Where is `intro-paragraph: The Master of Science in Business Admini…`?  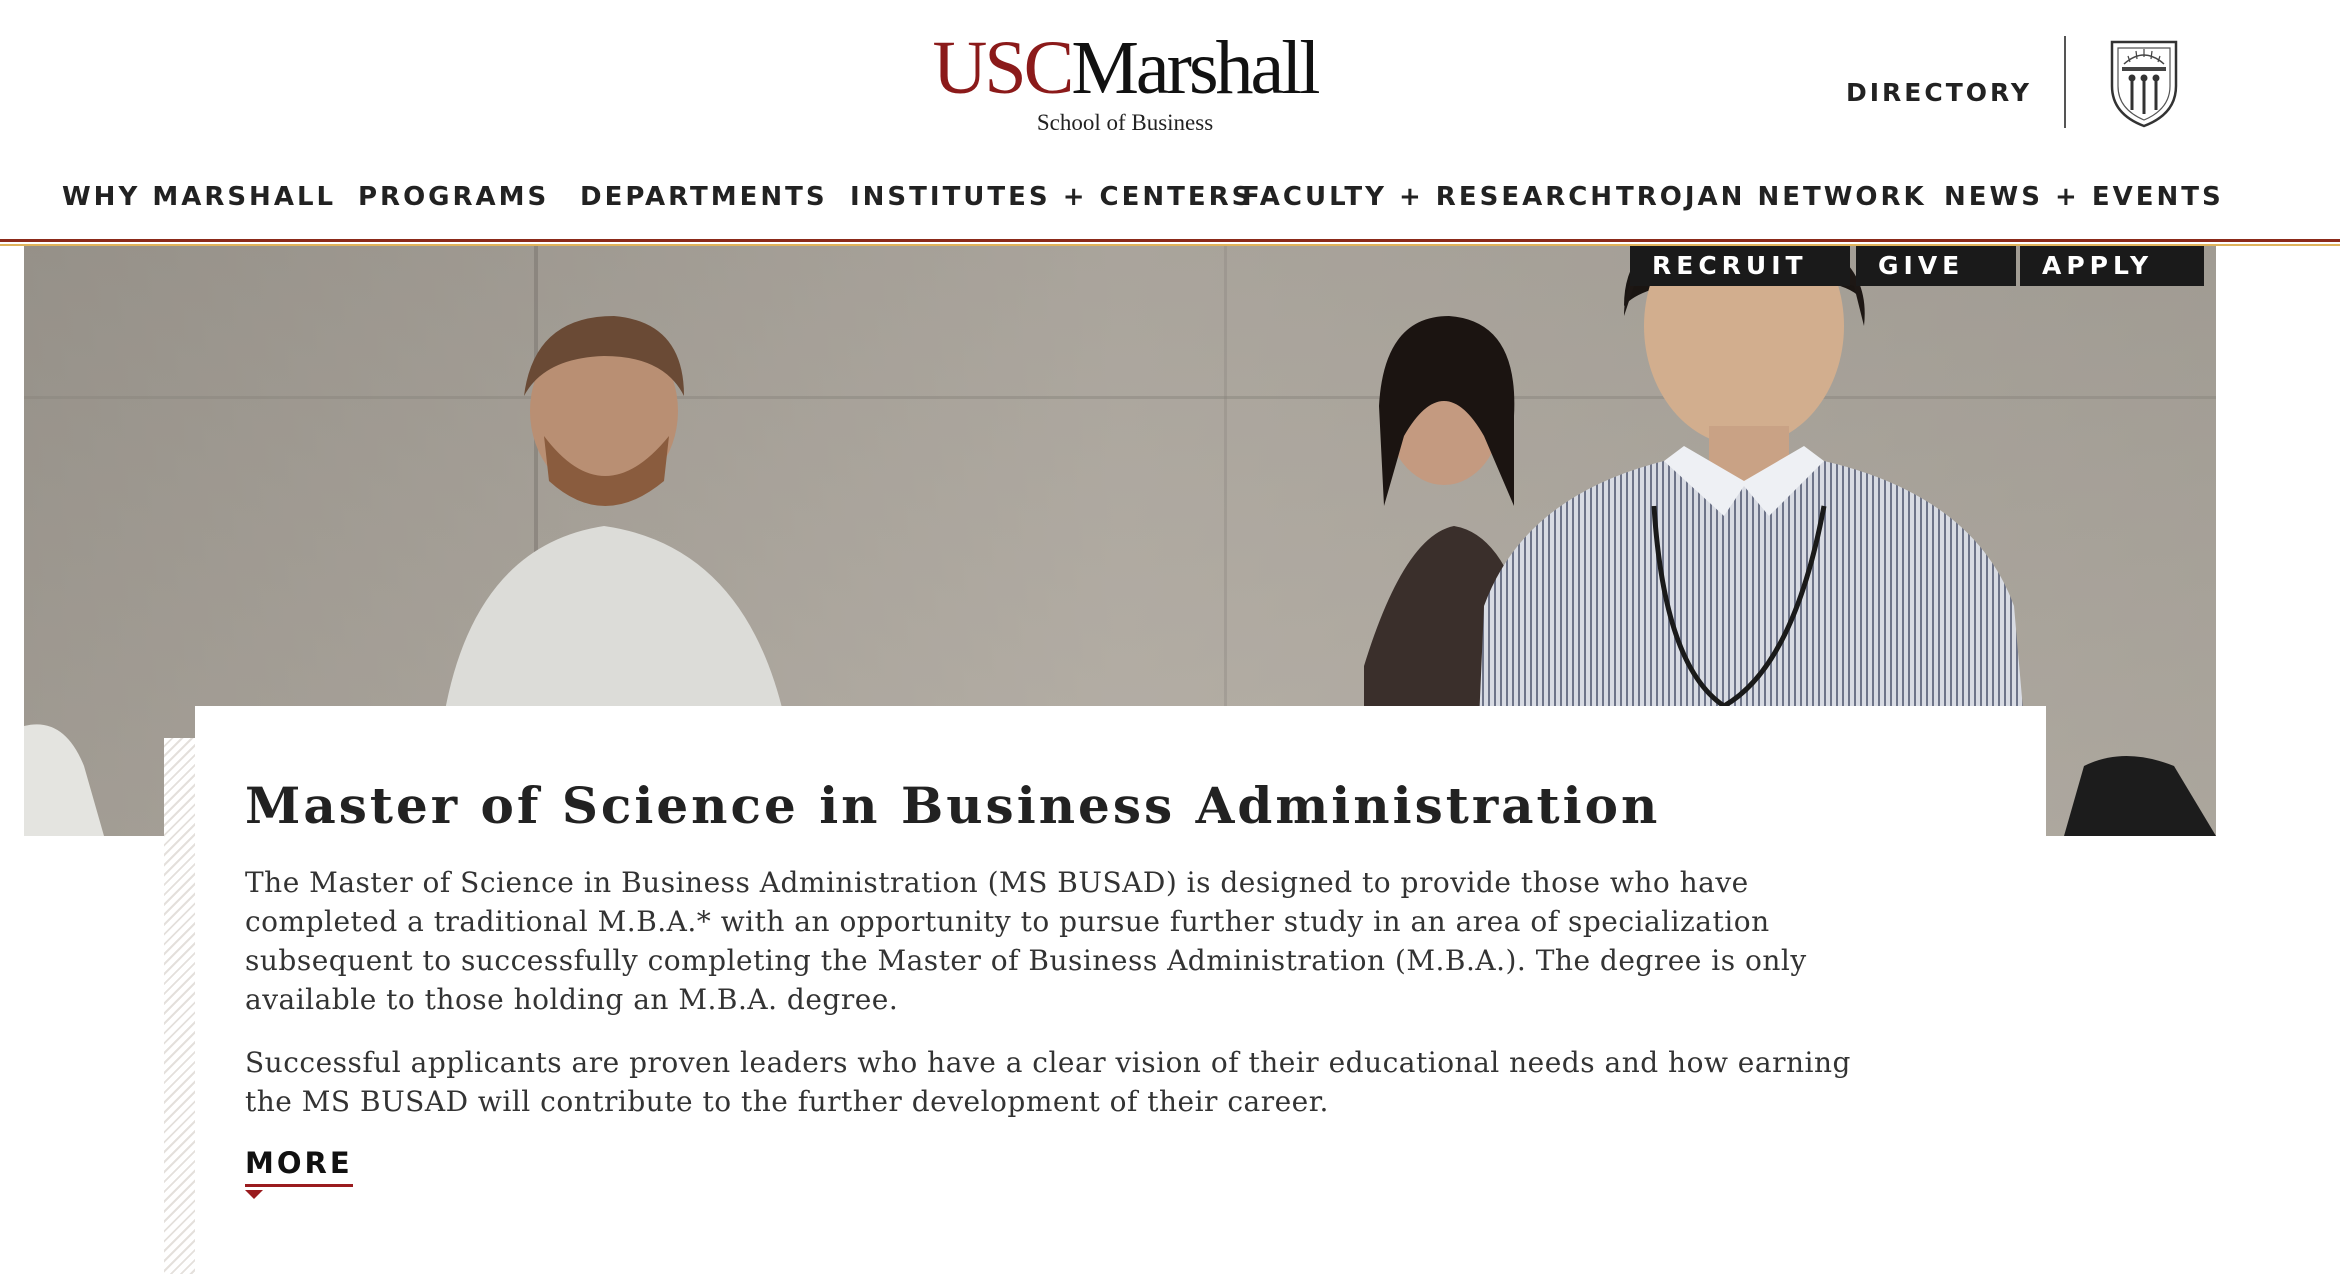
intro-paragraph: The Master of Science in Business Admini… is located at coordinates (1026, 941).